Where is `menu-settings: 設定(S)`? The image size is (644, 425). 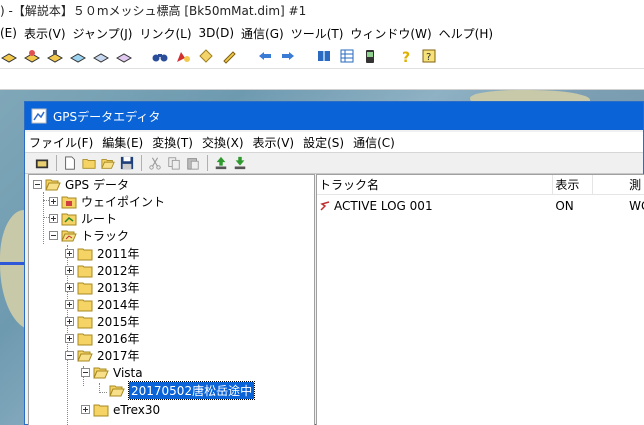 menu-settings: 設定(S) is located at coordinates (328, 142).